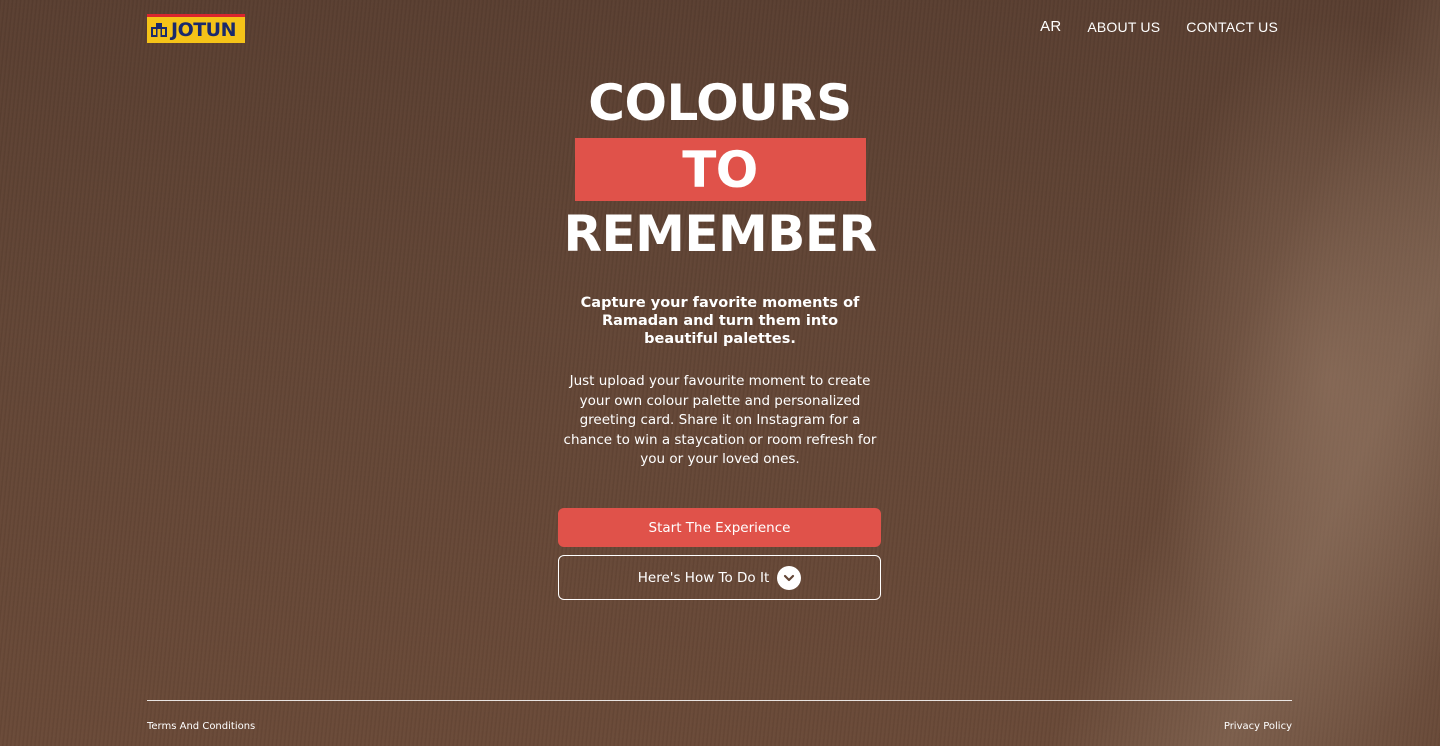 The width and height of the screenshot is (1440, 746). Describe the element at coordinates (720, 103) in the screenshot. I see `title-line-colours: COLOURS` at that location.